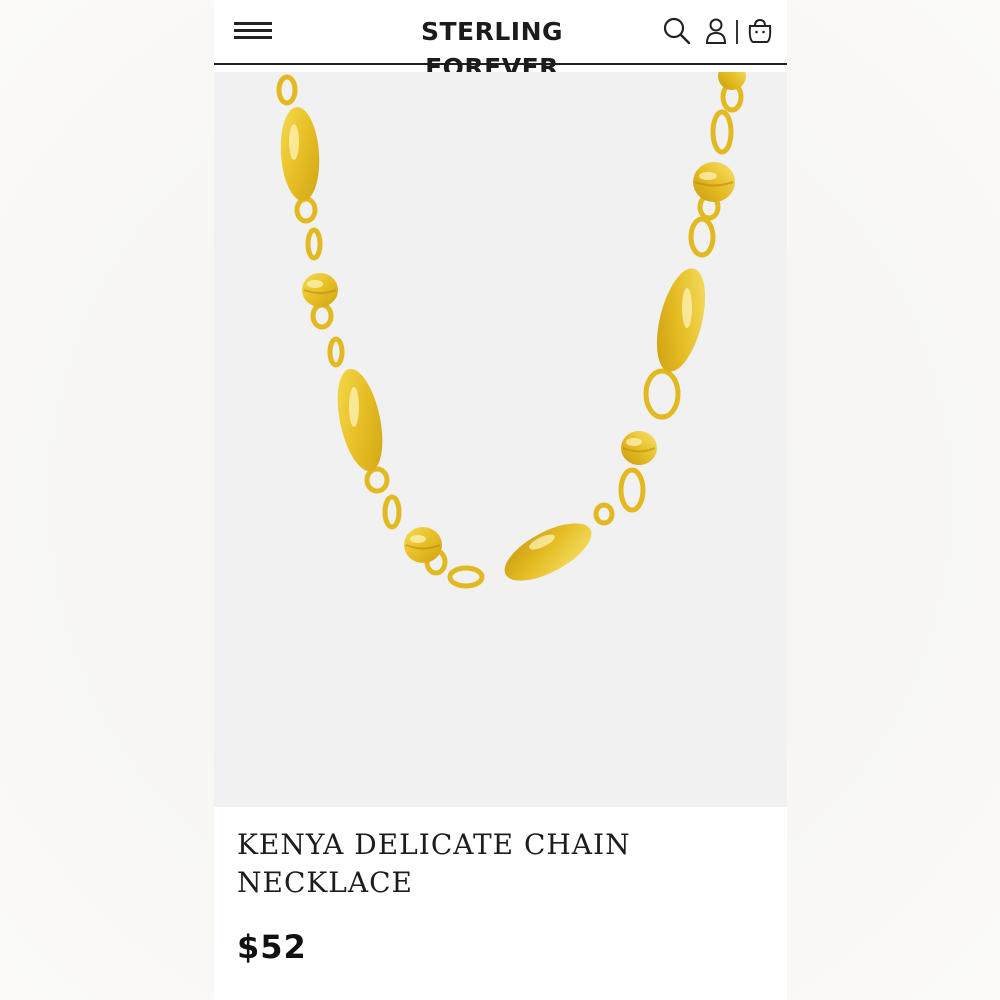  What do you see at coordinates (737, 32) in the screenshot?
I see `header-divider` at bounding box center [737, 32].